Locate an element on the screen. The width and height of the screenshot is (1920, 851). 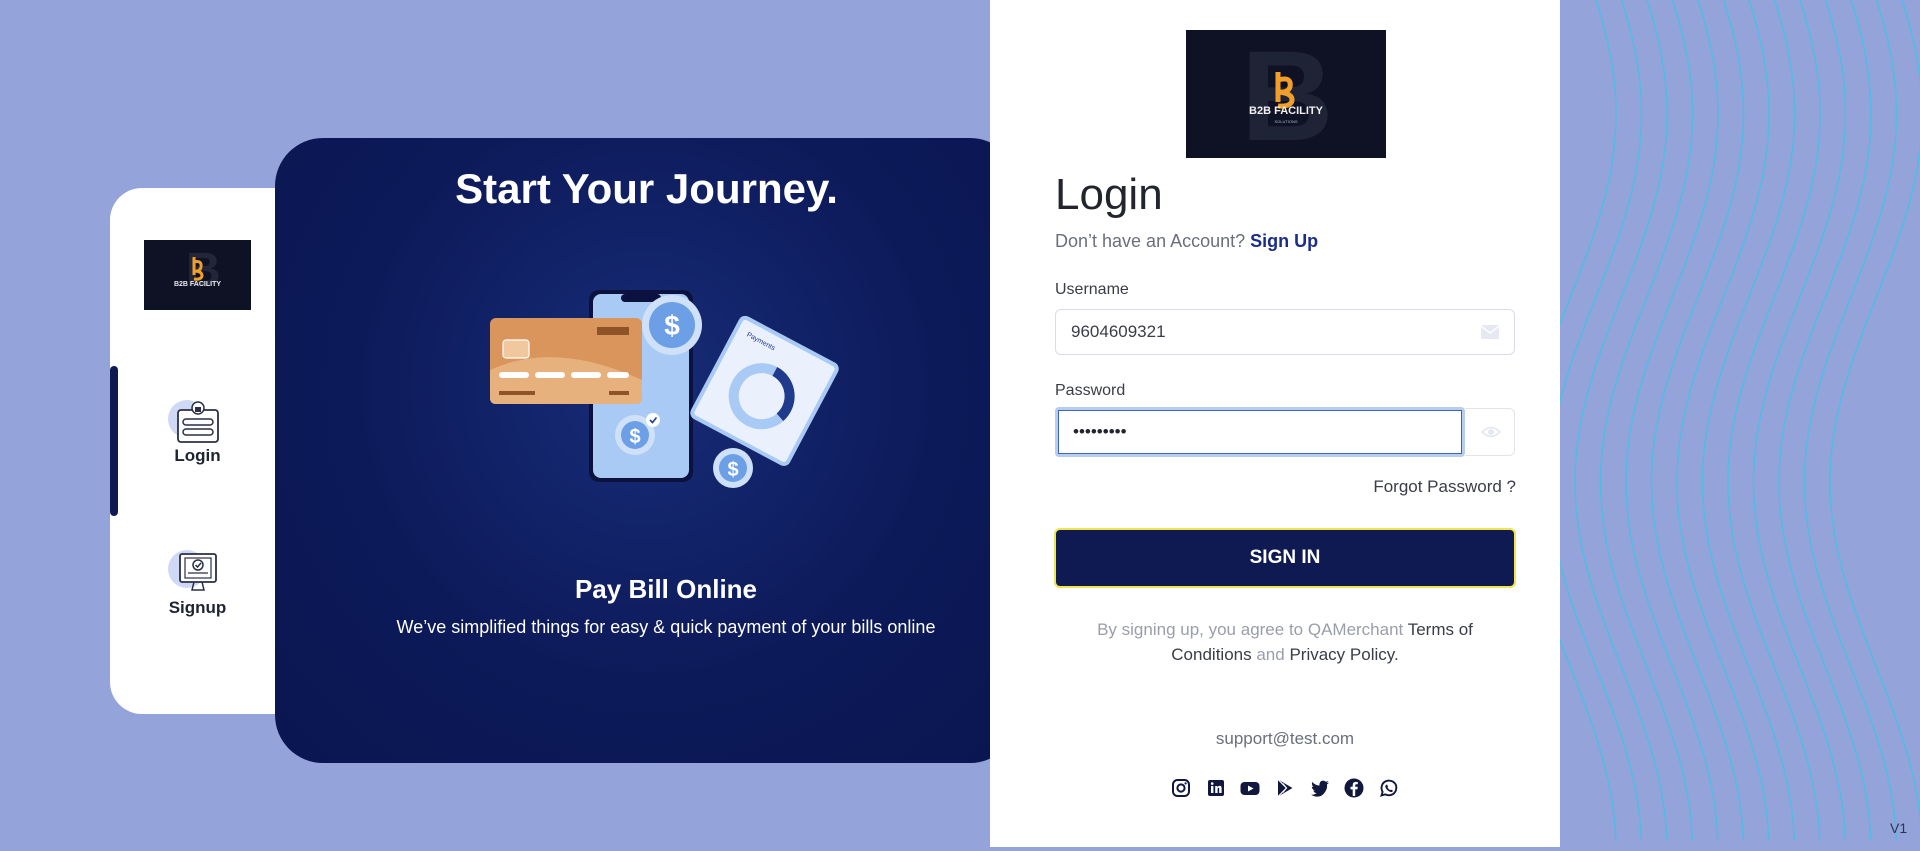
terms-prefix: By signing up, you agree to QAMerchant is located at coordinates (1250, 629).